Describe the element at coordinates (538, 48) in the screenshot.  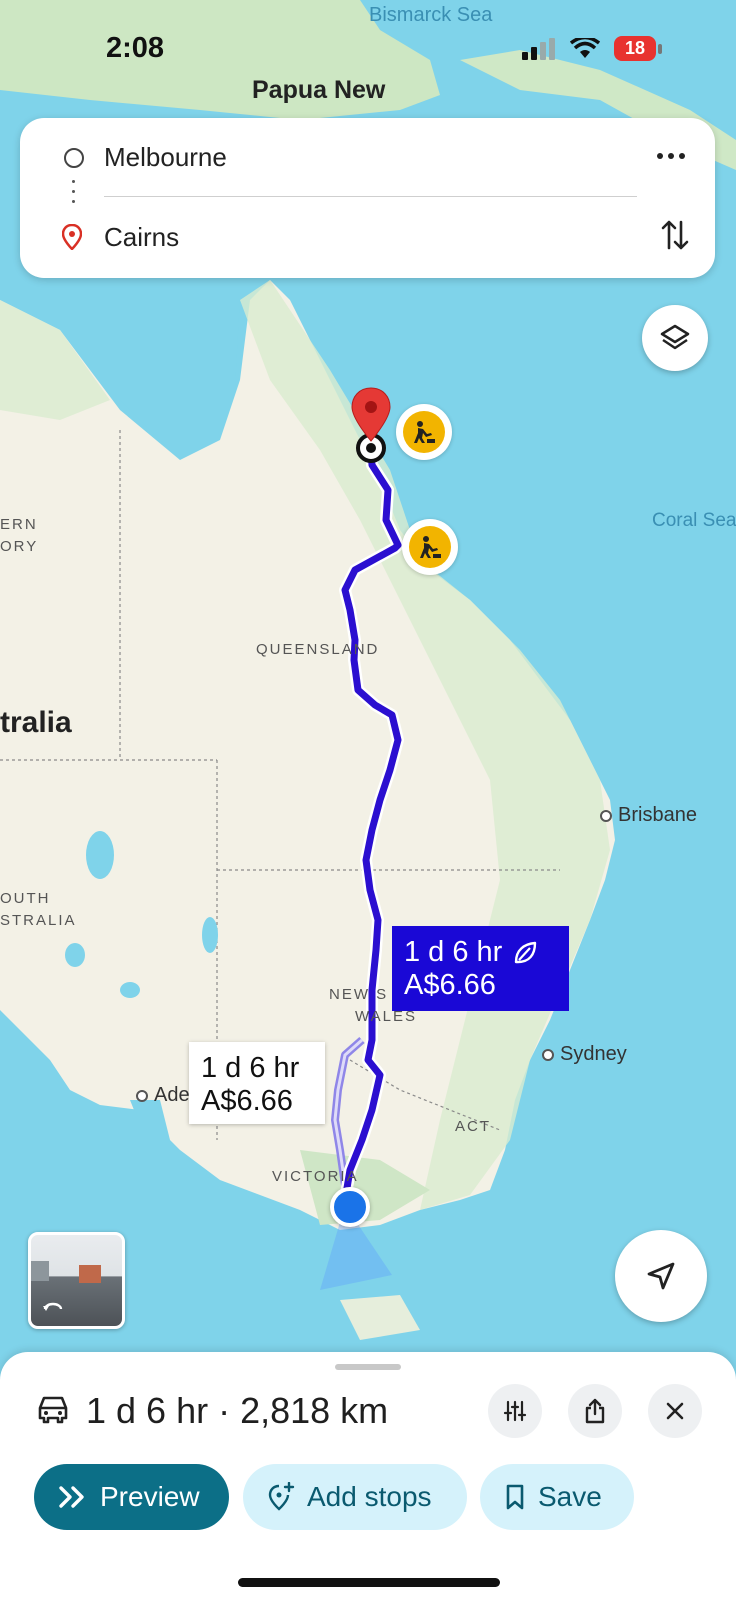
I see `cellular-signal-icon` at that location.